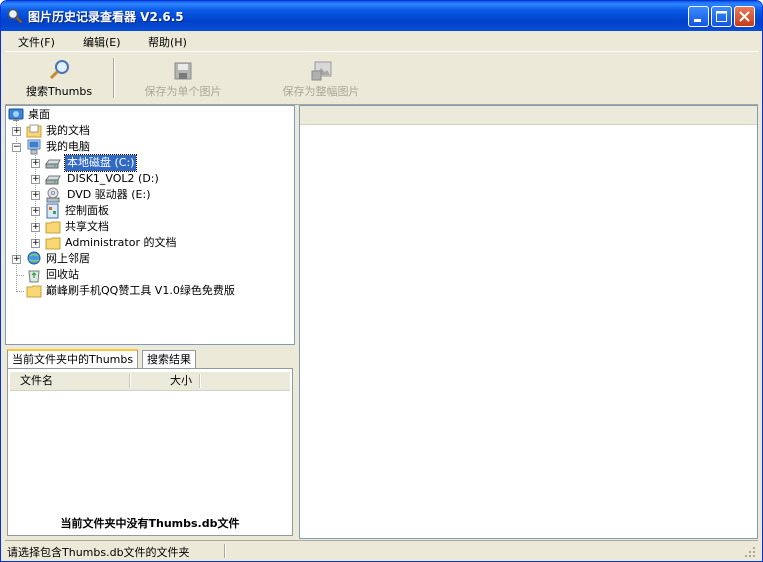  Describe the element at coordinates (68, 258) in the screenshot. I see `tree-label-network: 网上邻居` at that location.